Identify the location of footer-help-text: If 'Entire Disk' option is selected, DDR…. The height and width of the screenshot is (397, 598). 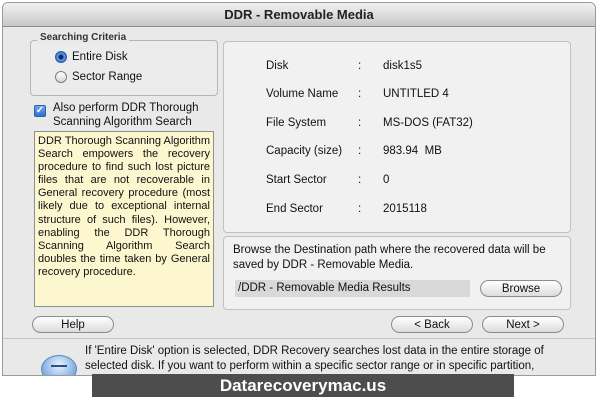
(314, 358).